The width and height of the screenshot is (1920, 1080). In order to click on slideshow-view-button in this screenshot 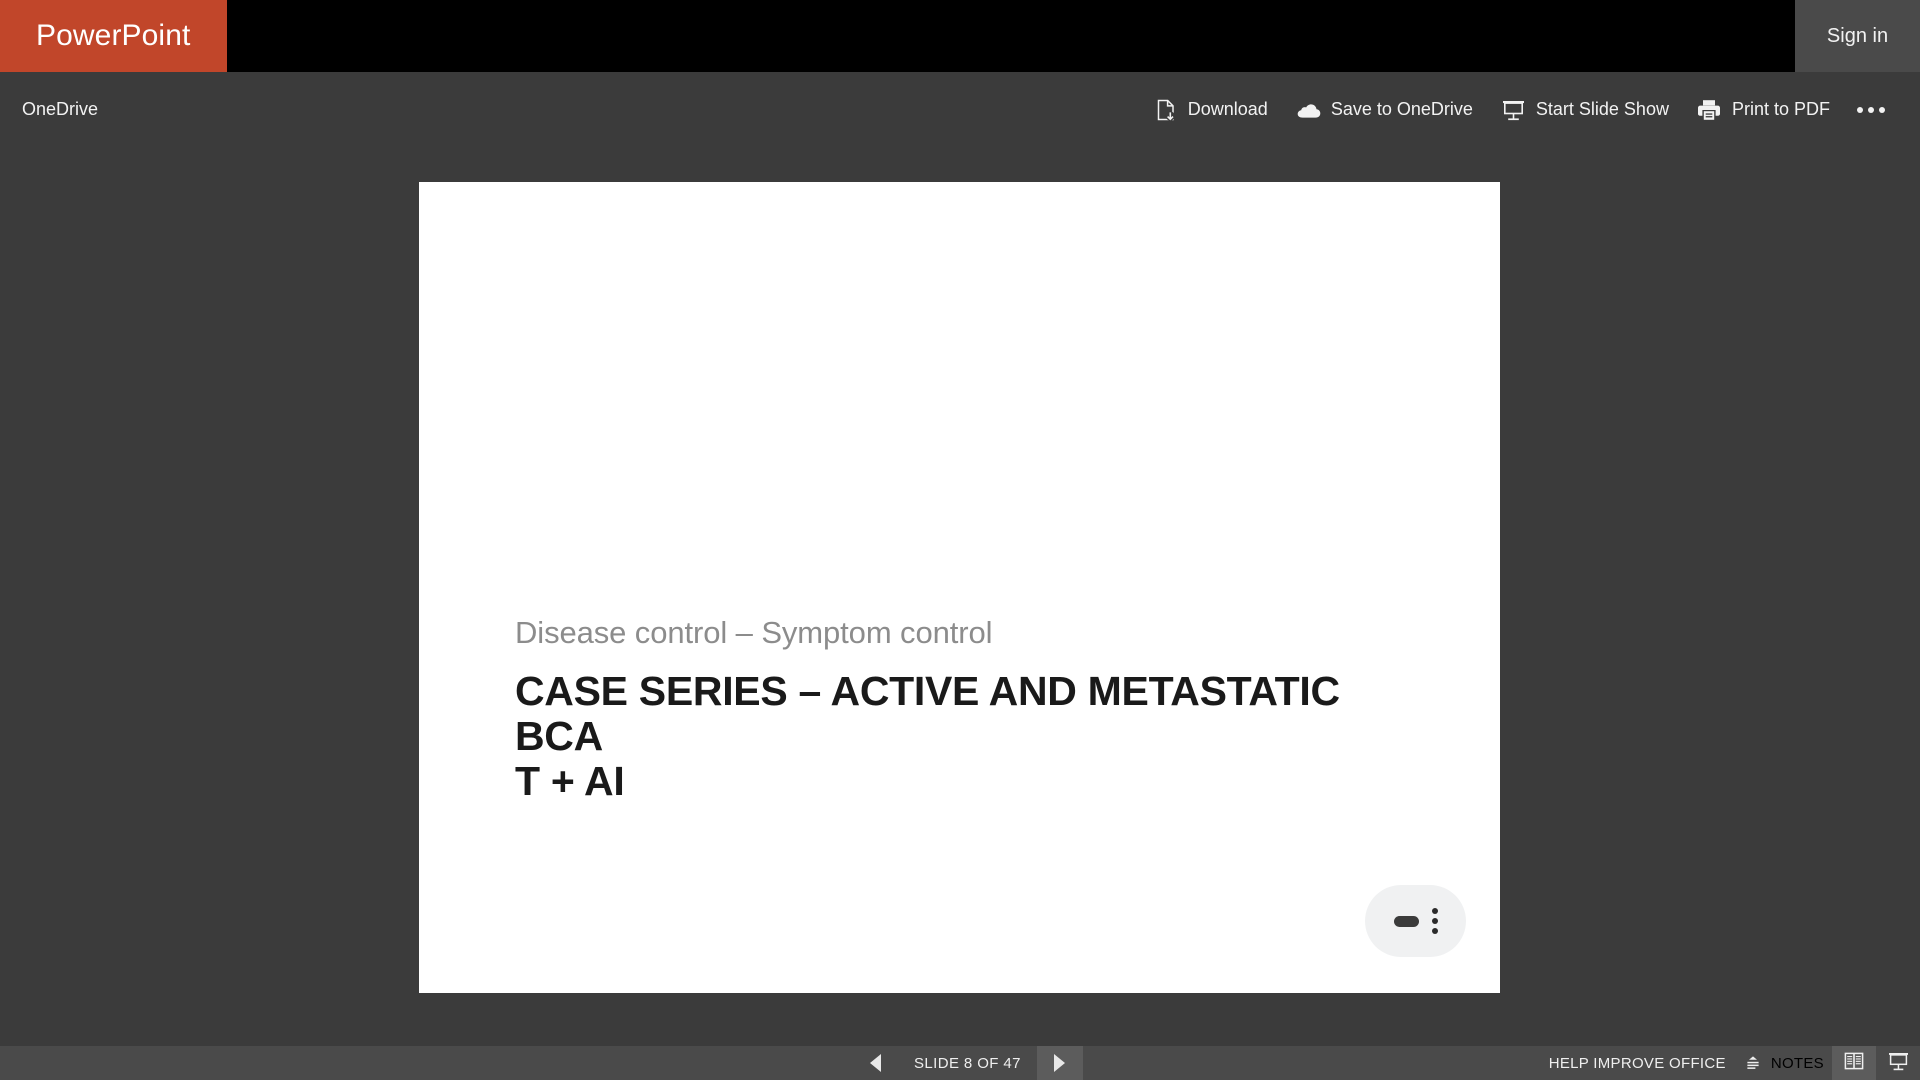, I will do `click(1898, 1063)`.